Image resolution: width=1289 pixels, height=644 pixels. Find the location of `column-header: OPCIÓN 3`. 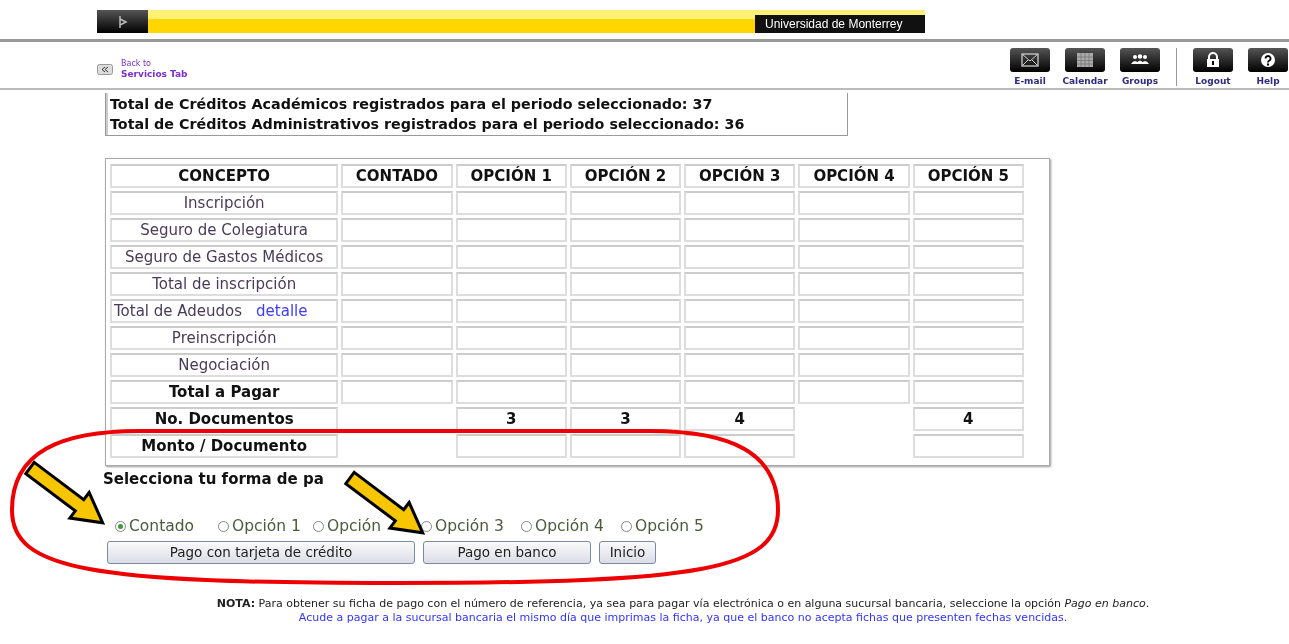

column-header: OPCIÓN 3 is located at coordinates (740, 176).